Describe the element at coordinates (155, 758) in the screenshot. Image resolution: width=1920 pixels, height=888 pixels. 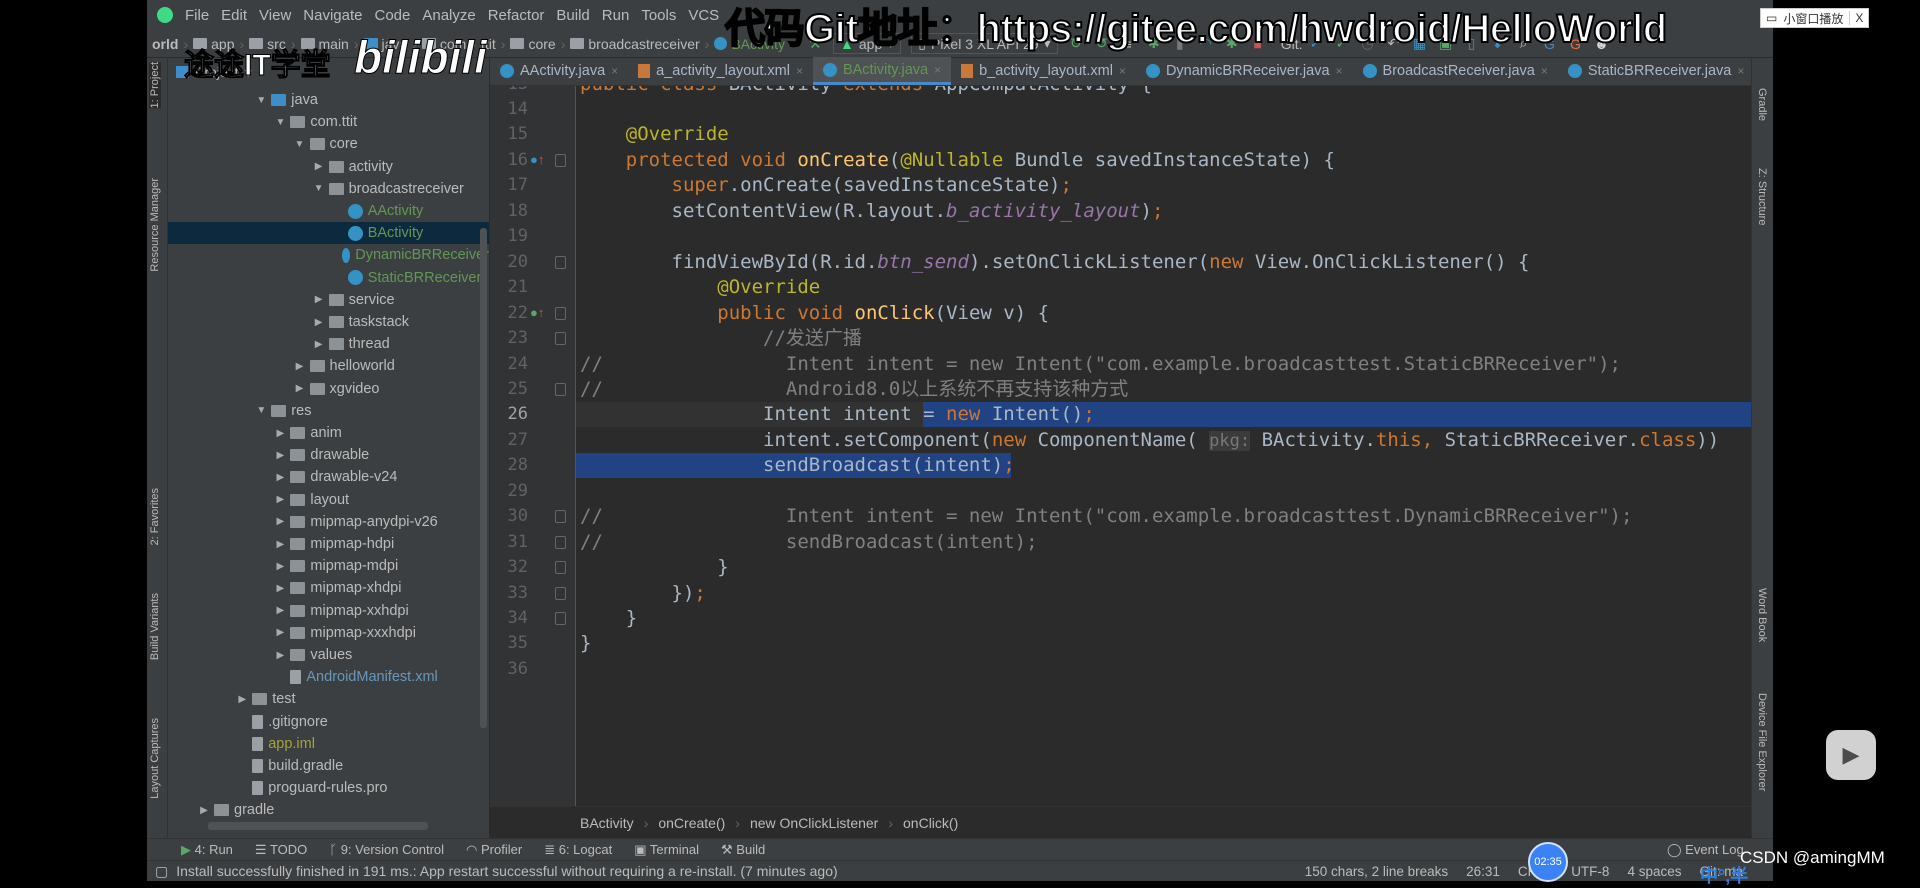
I see `tool-layout-captures: Layout Captures` at that location.